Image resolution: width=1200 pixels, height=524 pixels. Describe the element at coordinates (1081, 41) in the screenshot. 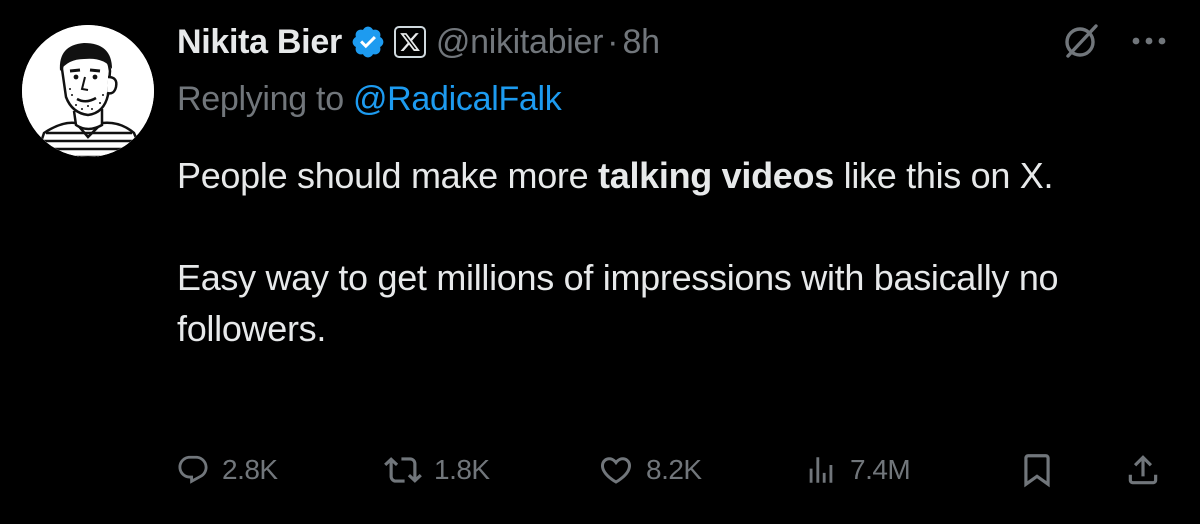

I see `grok-icon` at that location.